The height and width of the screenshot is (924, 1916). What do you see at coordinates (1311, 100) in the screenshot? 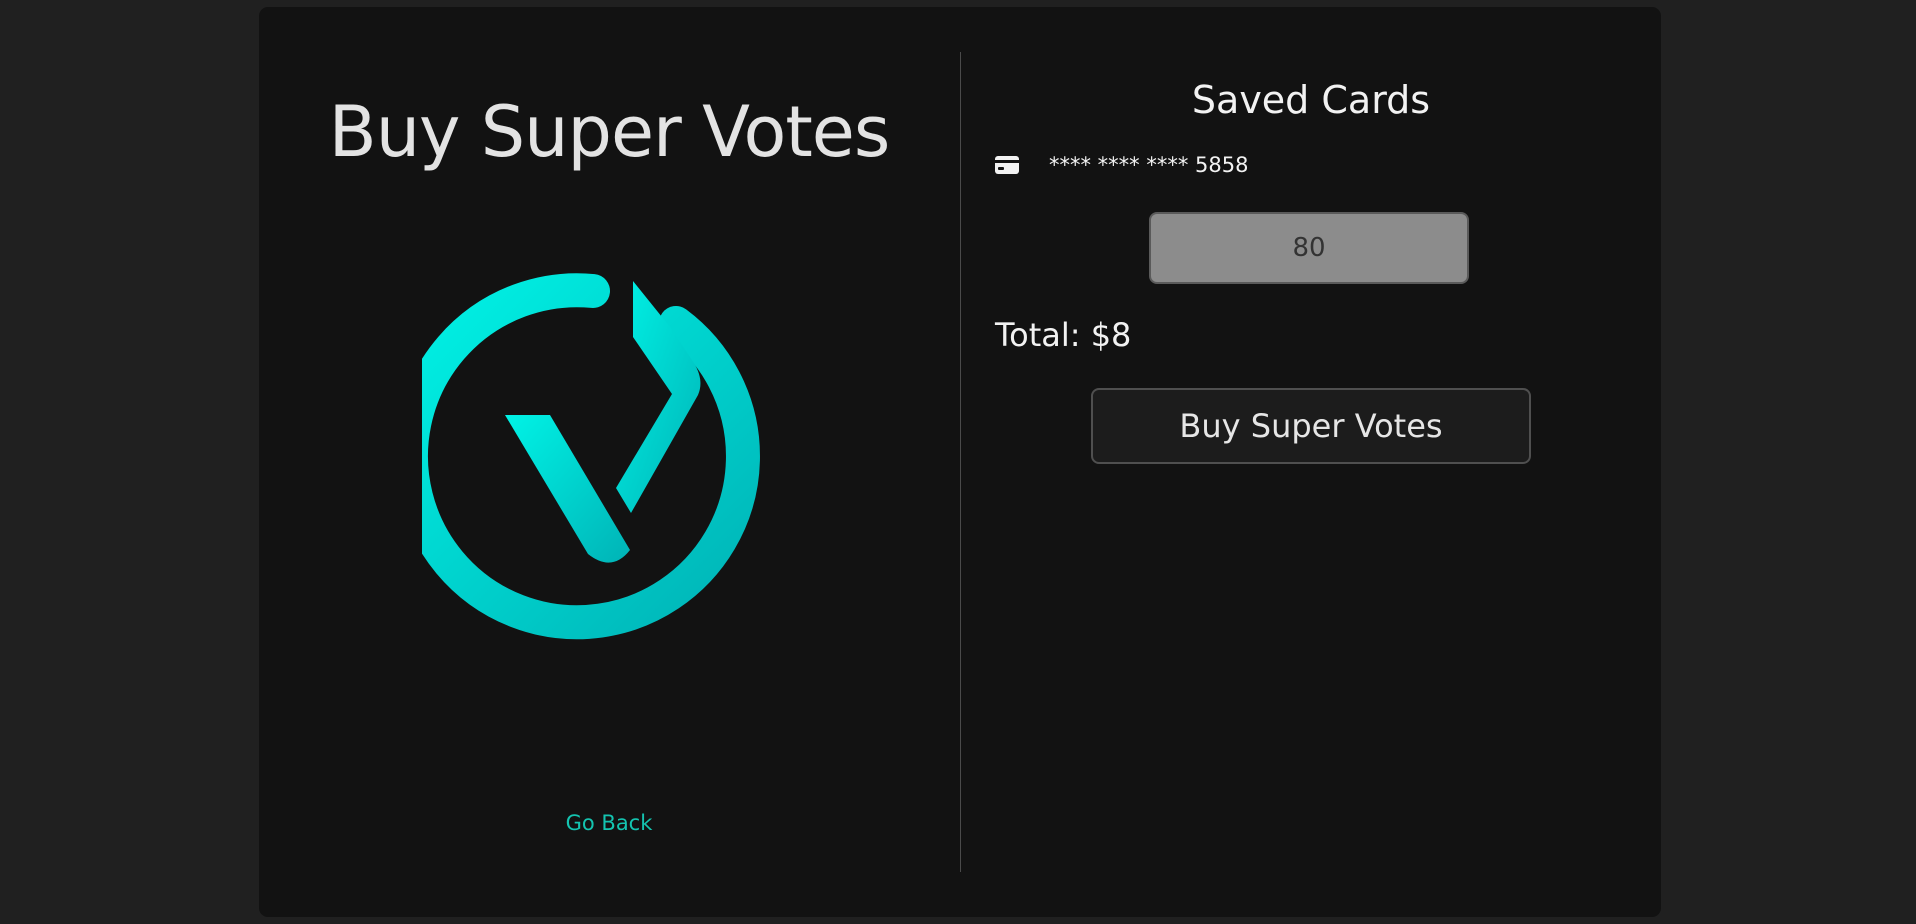
I see `saved-cards-heading: Saved Cards` at bounding box center [1311, 100].